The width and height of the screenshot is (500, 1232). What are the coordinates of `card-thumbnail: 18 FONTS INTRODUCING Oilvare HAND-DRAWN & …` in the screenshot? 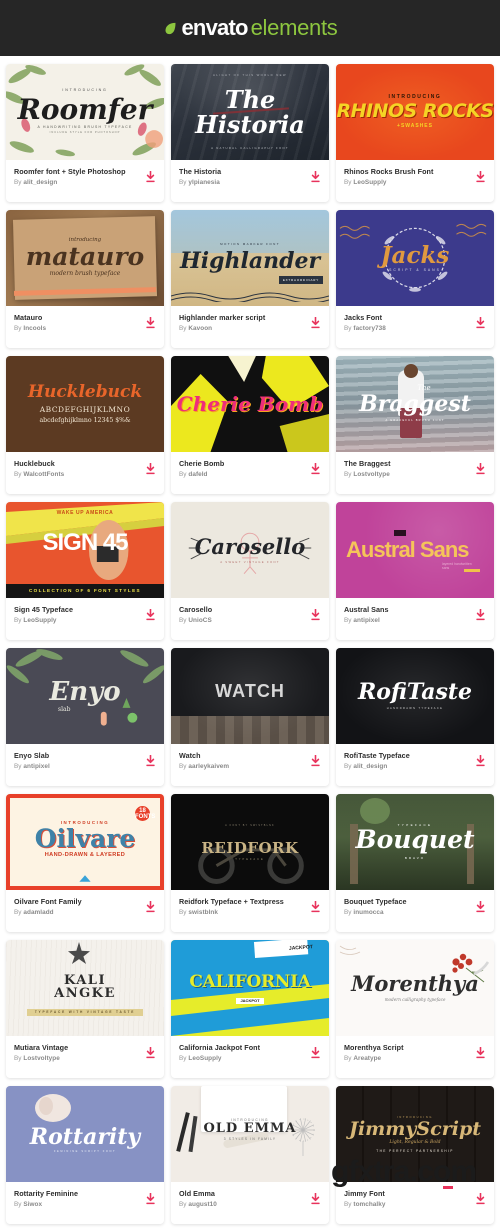 It's located at (85, 842).